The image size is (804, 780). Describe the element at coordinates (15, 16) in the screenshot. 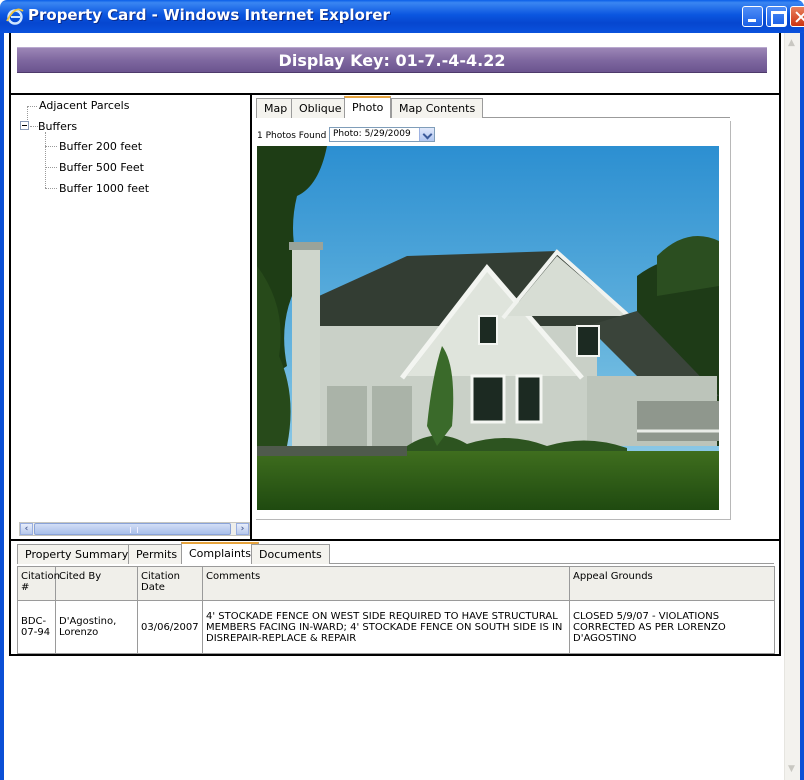

I see `internet-explorer-icon` at that location.